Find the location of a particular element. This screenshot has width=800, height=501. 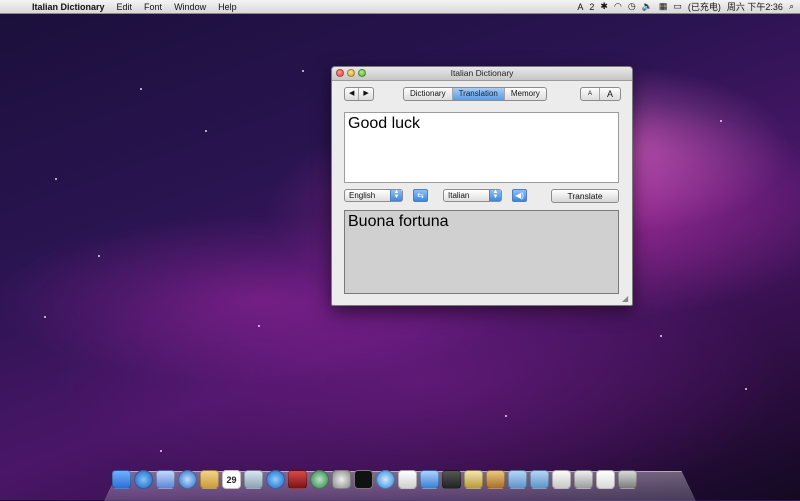

dock: 29 is located at coordinates (374, 482).